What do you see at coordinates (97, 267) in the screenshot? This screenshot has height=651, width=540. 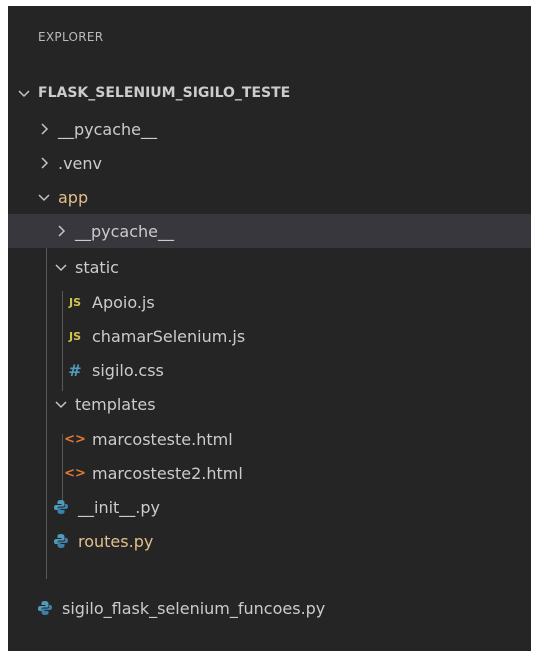 I see `folder-label: static` at bounding box center [97, 267].